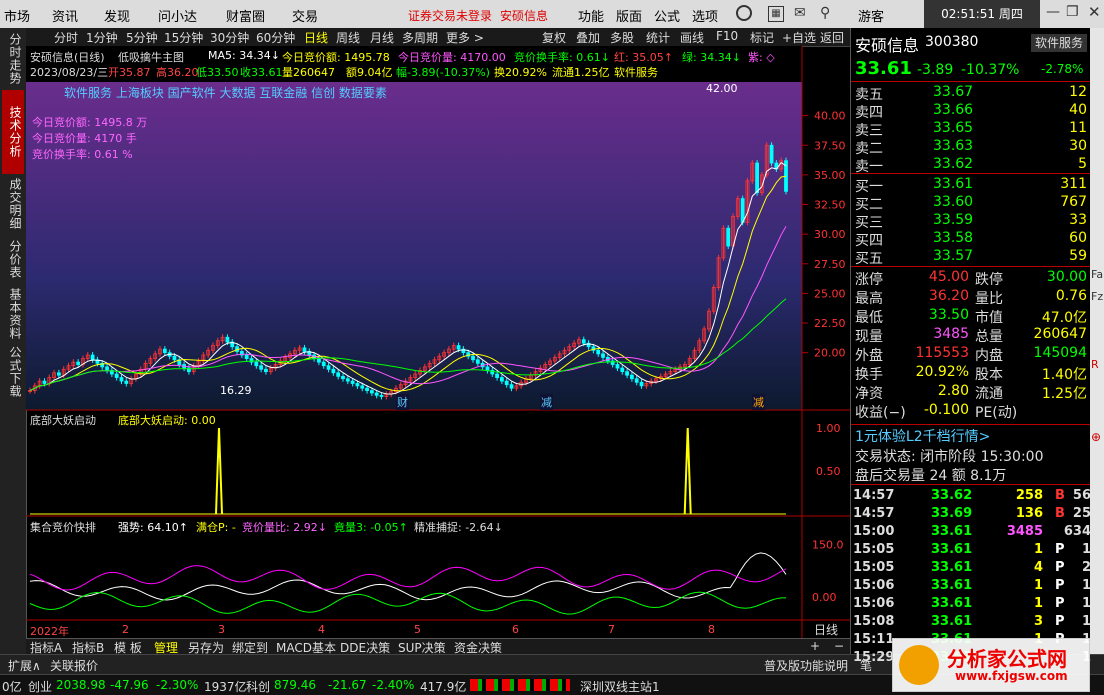 Image resolution: width=1104 pixels, height=695 pixels. Describe the element at coordinates (524, 15) in the screenshot. I see `stock-name-alert: 安硕信息` at that location.